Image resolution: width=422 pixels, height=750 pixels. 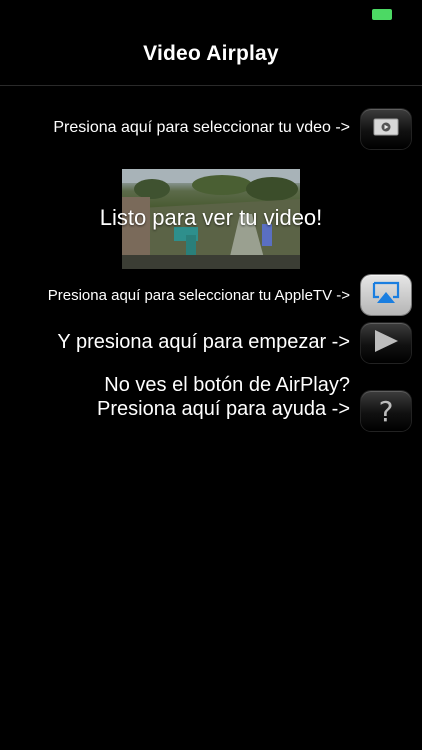 I want to click on airplay-button, so click(x=386, y=295).